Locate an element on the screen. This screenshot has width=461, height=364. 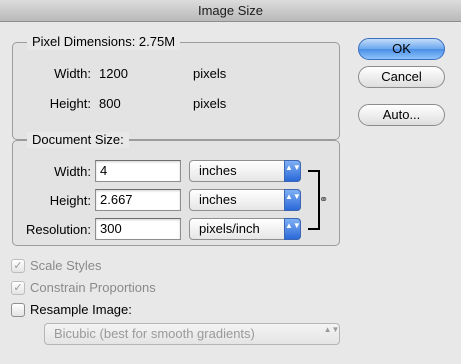
window-title: Image Size is located at coordinates (230, 11).